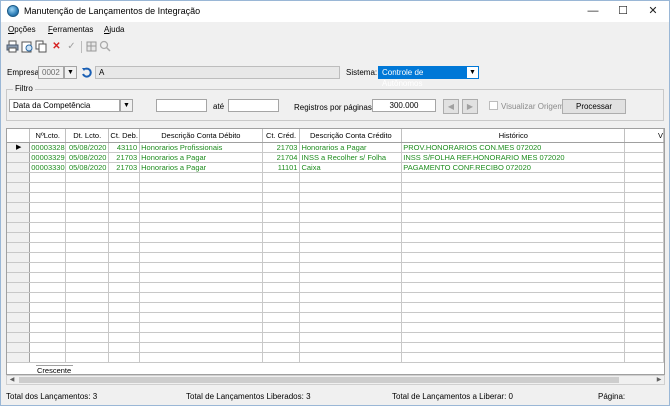 Image resolution: width=670 pixels, height=406 pixels. What do you see at coordinates (56, 46) in the screenshot?
I see `delete-icon: ✕` at bounding box center [56, 46].